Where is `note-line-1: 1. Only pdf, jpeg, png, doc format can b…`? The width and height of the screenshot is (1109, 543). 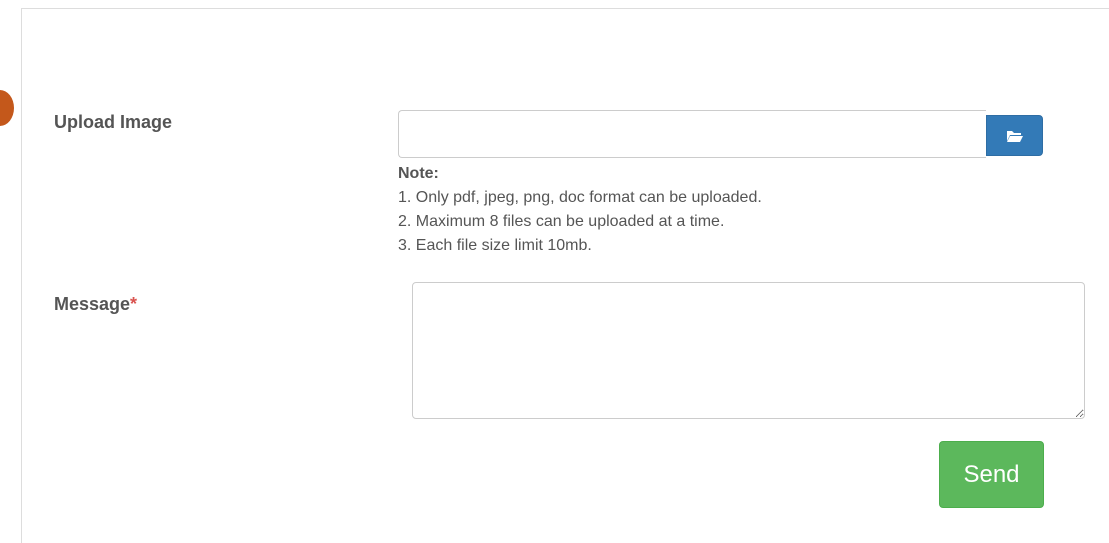 note-line-1: 1. Only pdf, jpeg, png, doc format can b… is located at coordinates (580, 197).